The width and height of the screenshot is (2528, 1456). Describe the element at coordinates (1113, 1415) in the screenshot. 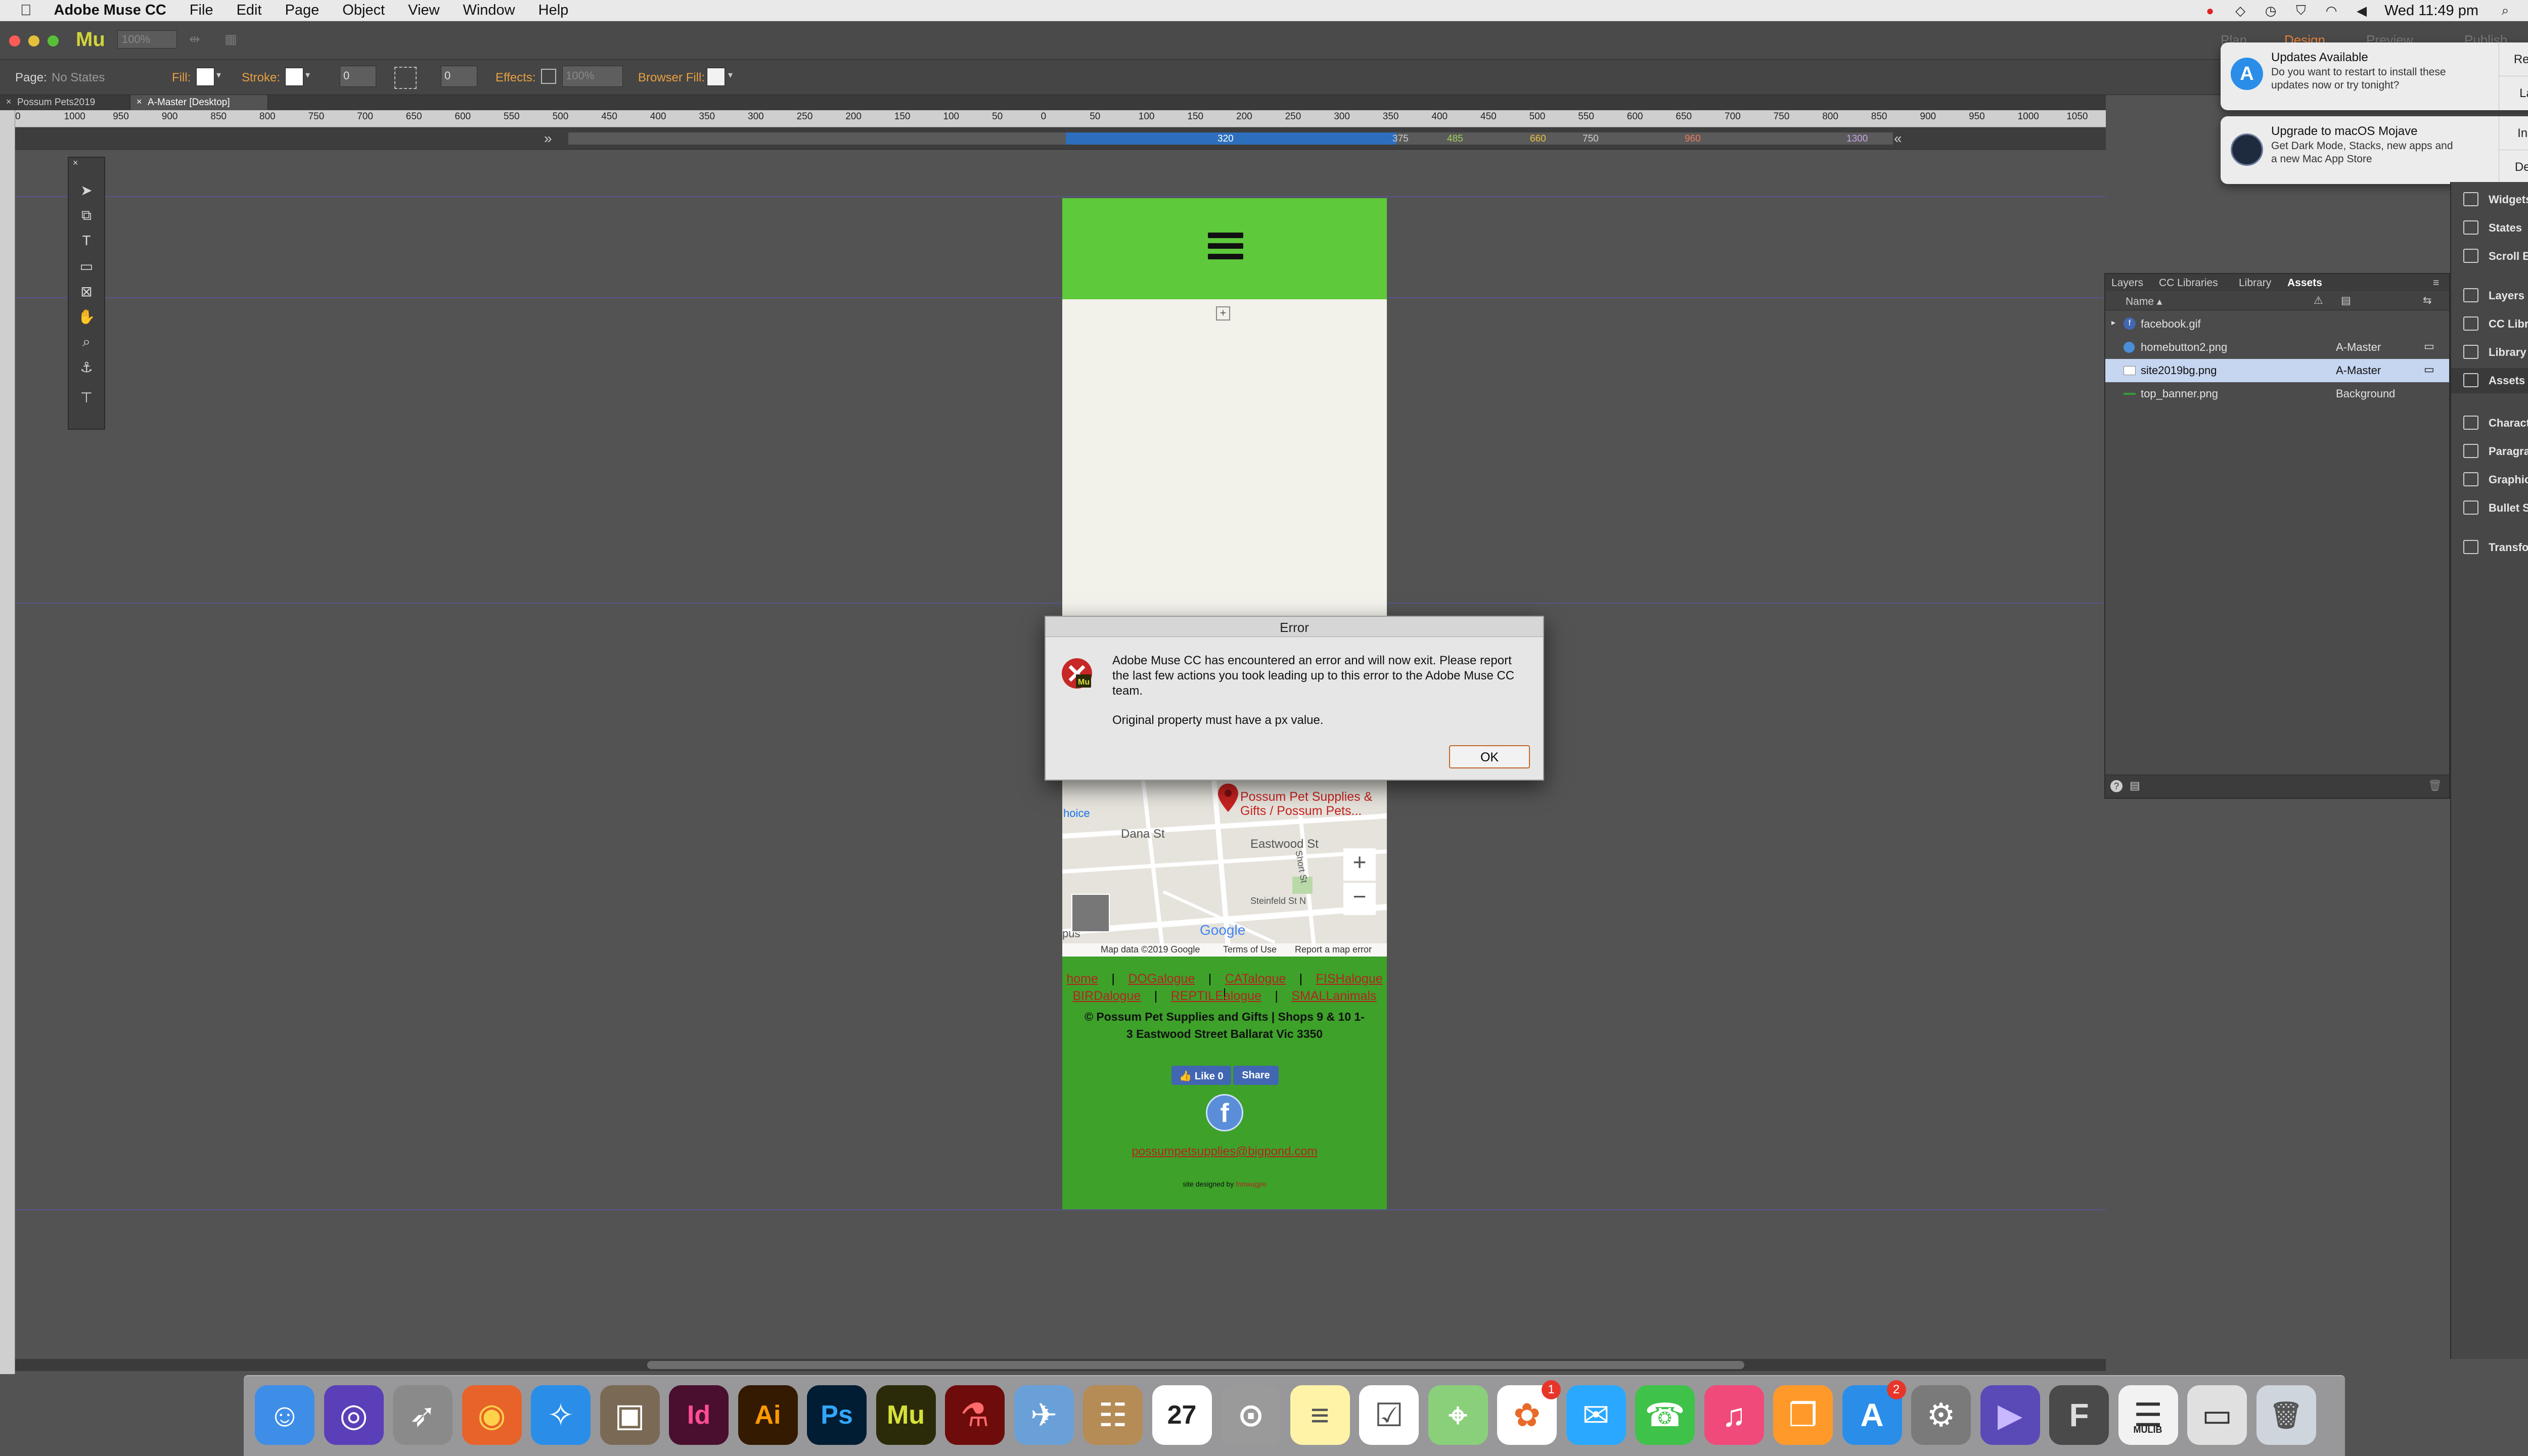

I see `dock-contacts-icon: ☷` at that location.